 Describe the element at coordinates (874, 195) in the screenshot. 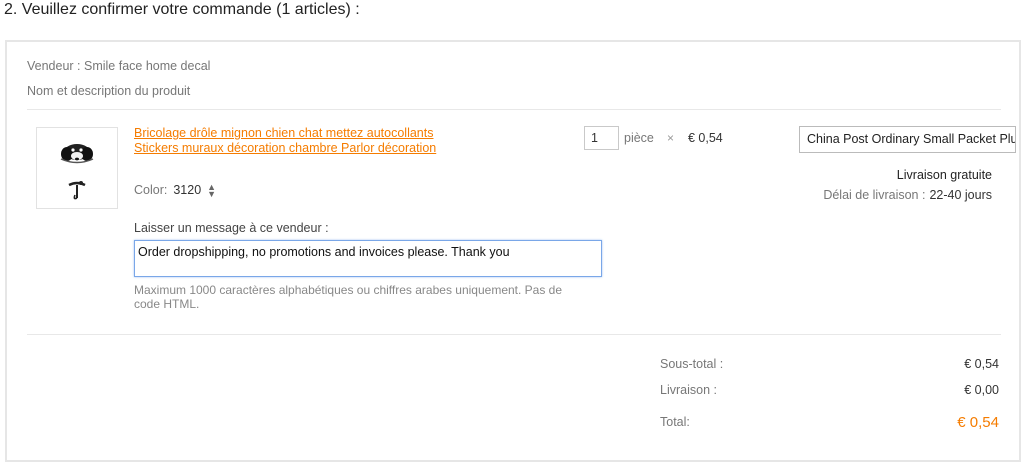

I see `delivery-label: Délai de livraison :` at that location.